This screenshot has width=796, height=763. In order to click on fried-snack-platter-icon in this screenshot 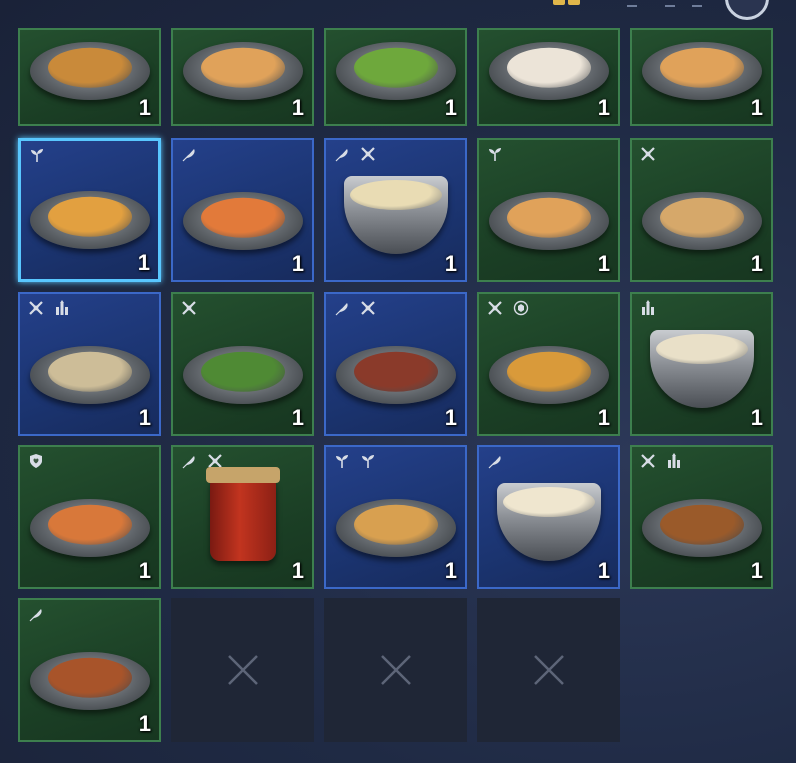, I will do `click(89, 71)`.